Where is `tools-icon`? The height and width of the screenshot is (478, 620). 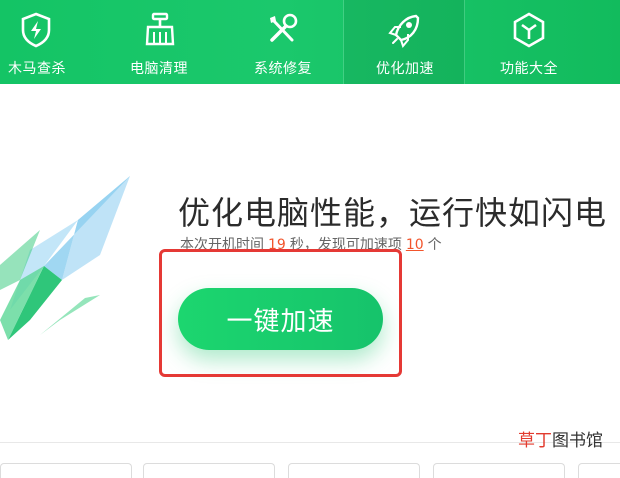 tools-icon is located at coordinates (282, 30).